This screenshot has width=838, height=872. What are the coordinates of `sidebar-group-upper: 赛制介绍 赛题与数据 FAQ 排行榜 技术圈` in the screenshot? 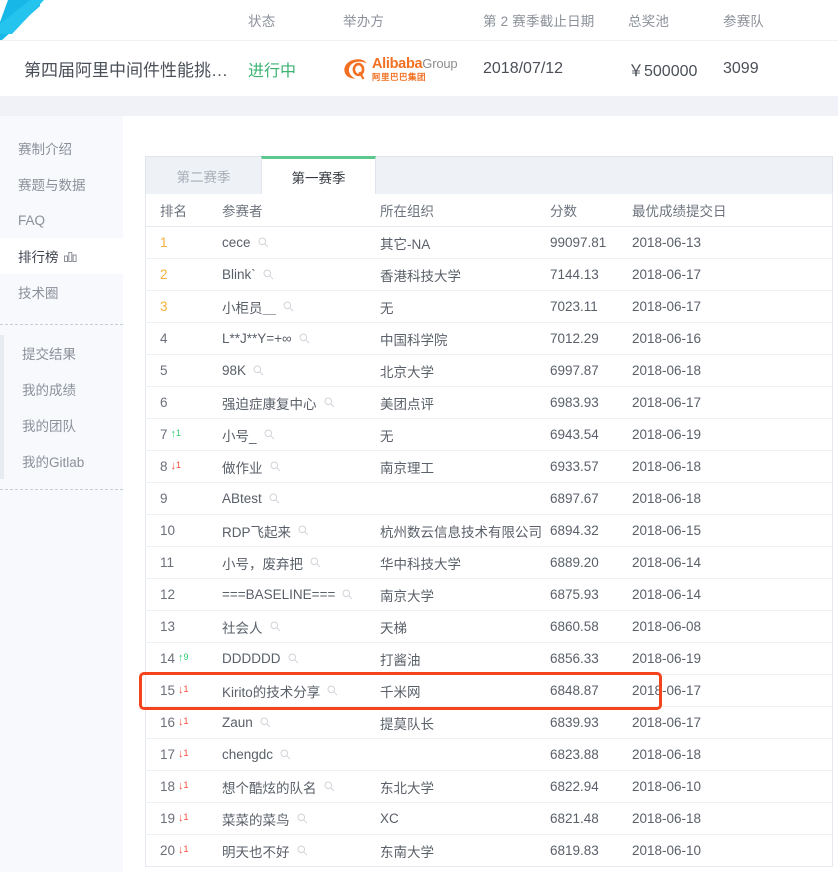 It's located at (61, 220).